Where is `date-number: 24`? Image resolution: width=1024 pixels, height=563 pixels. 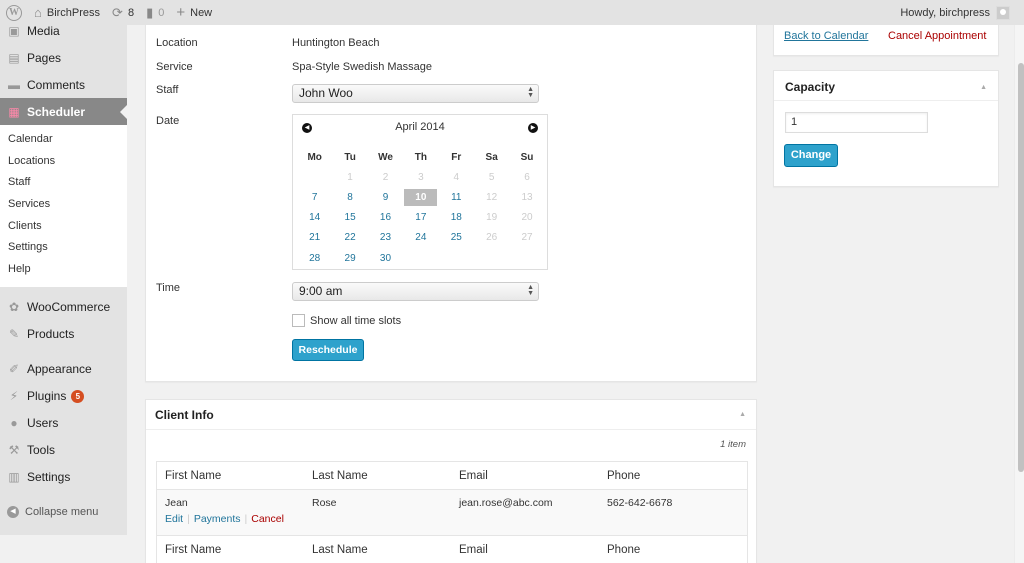 date-number: 24 is located at coordinates (421, 238).